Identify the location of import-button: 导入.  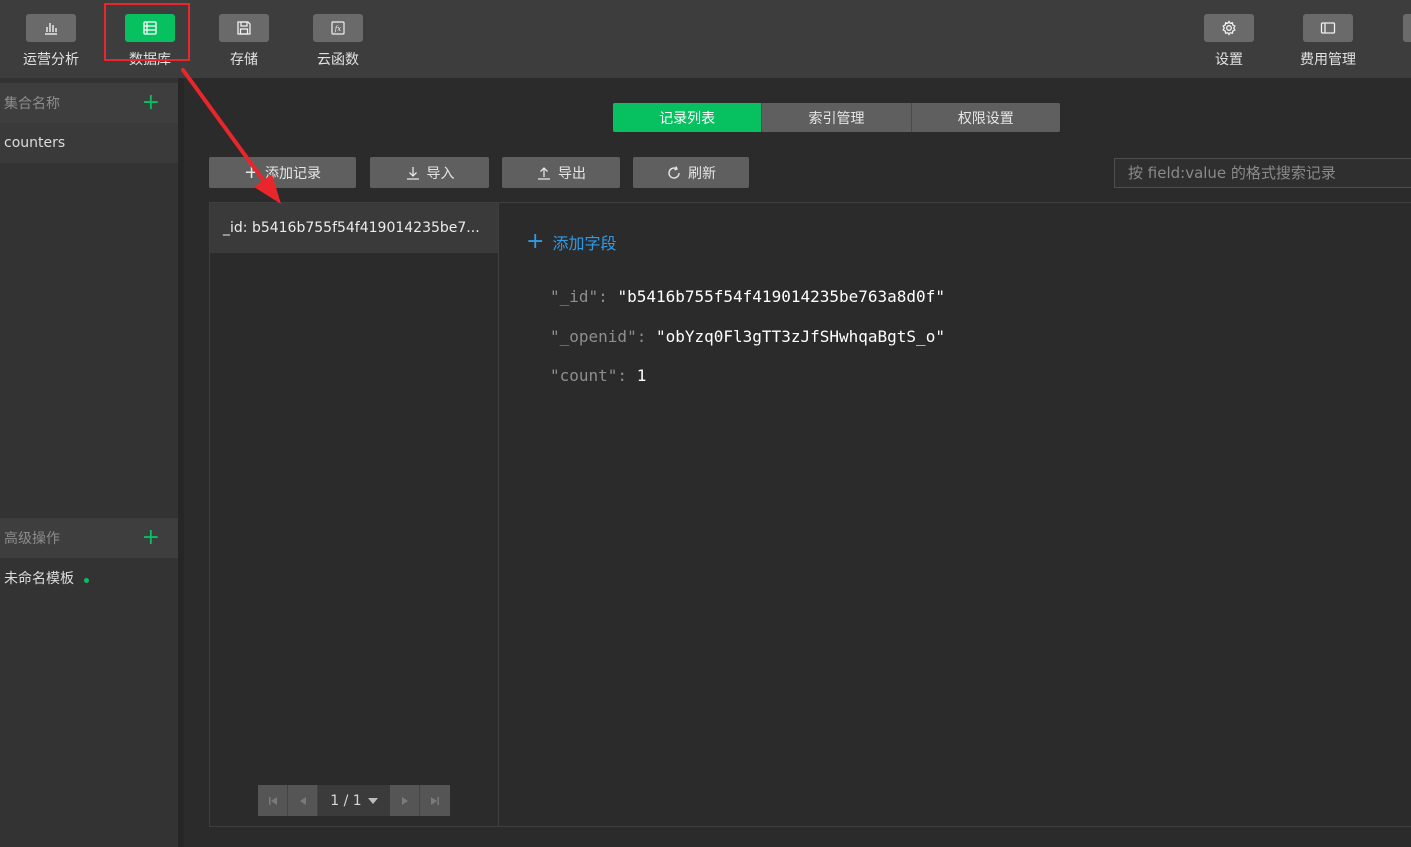
(429, 172).